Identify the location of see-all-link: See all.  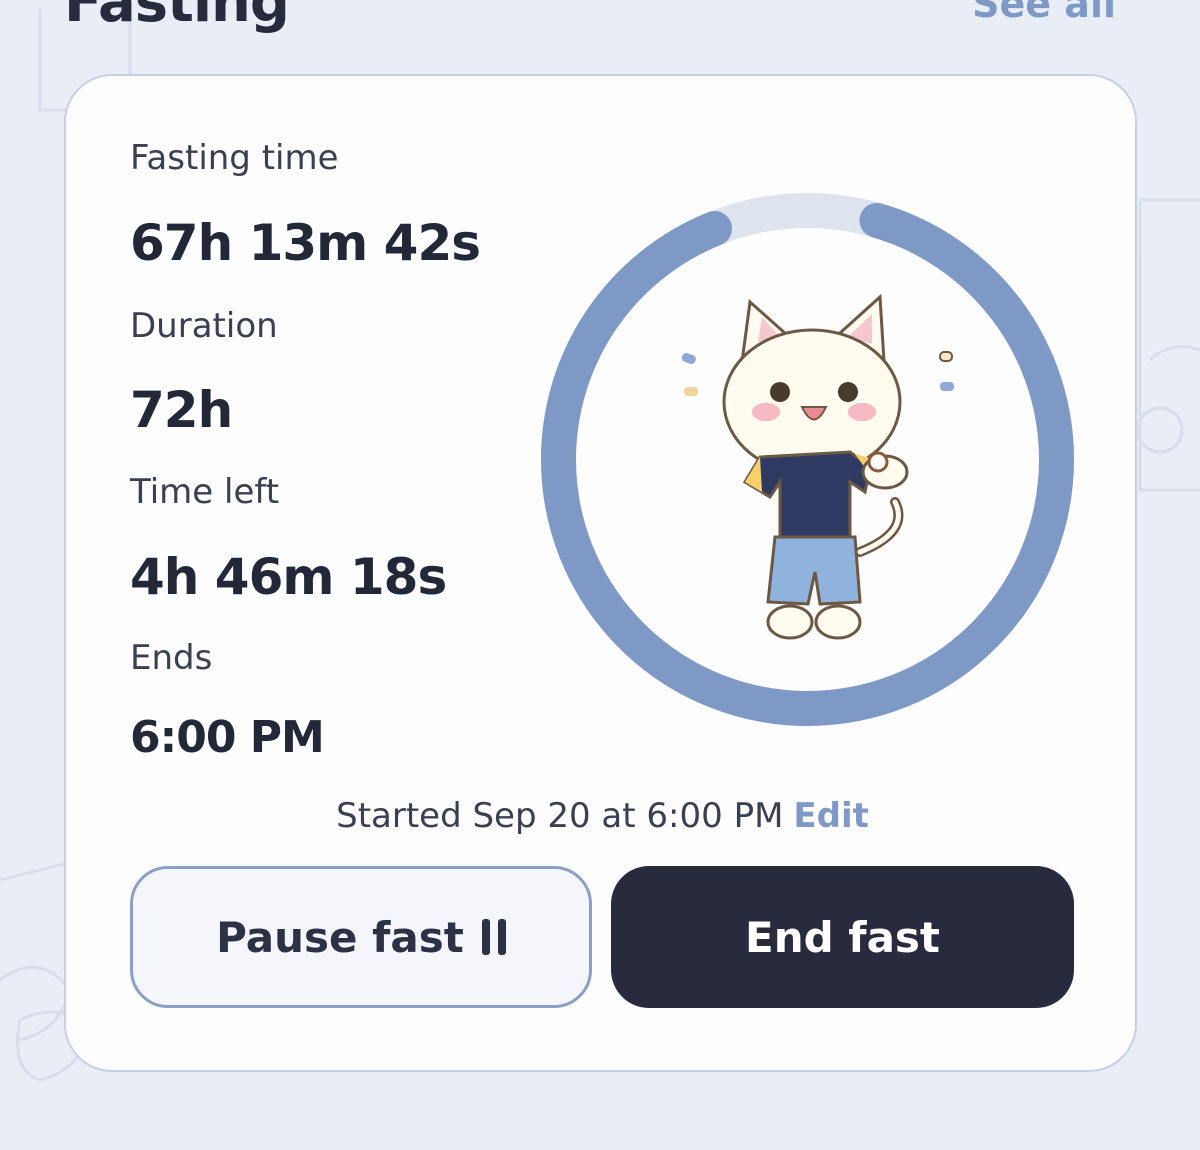
(1044, 13).